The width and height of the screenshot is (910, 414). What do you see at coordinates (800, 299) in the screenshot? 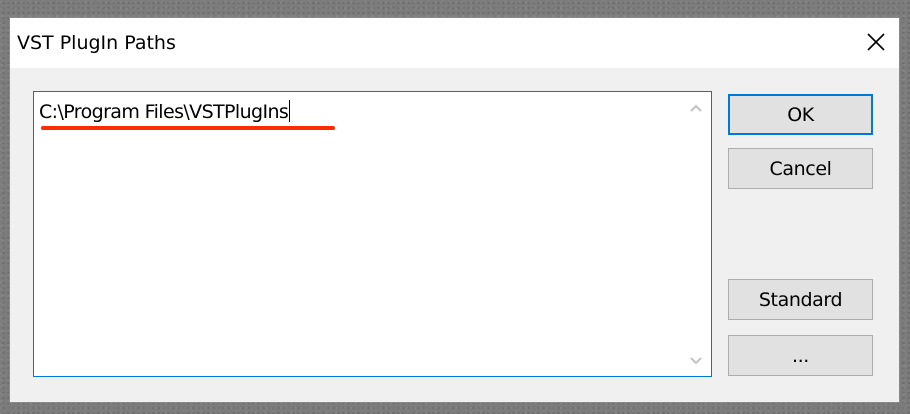
I see `standard-button: Standard` at bounding box center [800, 299].